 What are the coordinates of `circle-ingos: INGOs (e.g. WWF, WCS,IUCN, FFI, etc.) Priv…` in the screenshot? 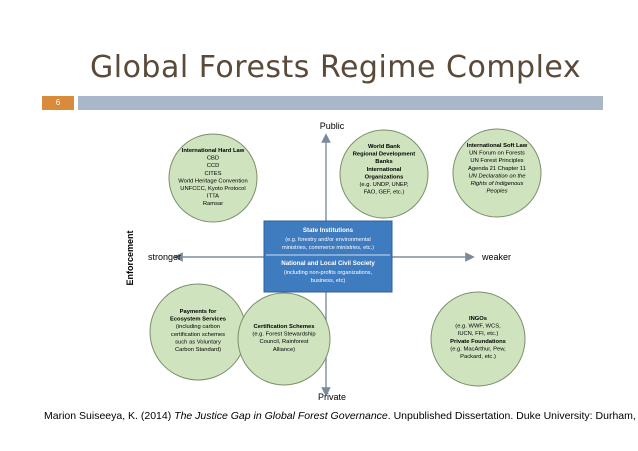 It's located at (478, 339).